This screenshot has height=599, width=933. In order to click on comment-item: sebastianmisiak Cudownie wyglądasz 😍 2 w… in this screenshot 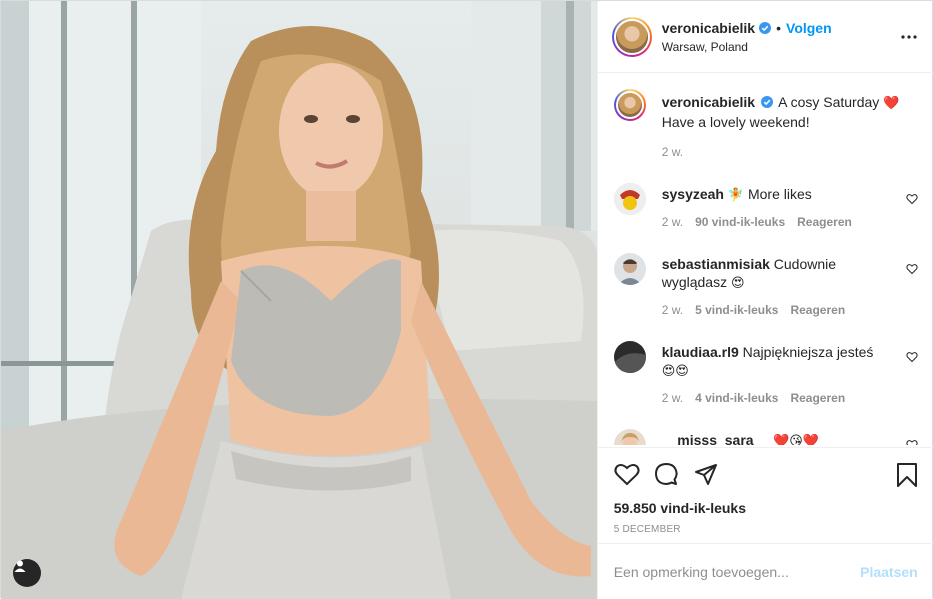, I will do `click(769, 285)`.